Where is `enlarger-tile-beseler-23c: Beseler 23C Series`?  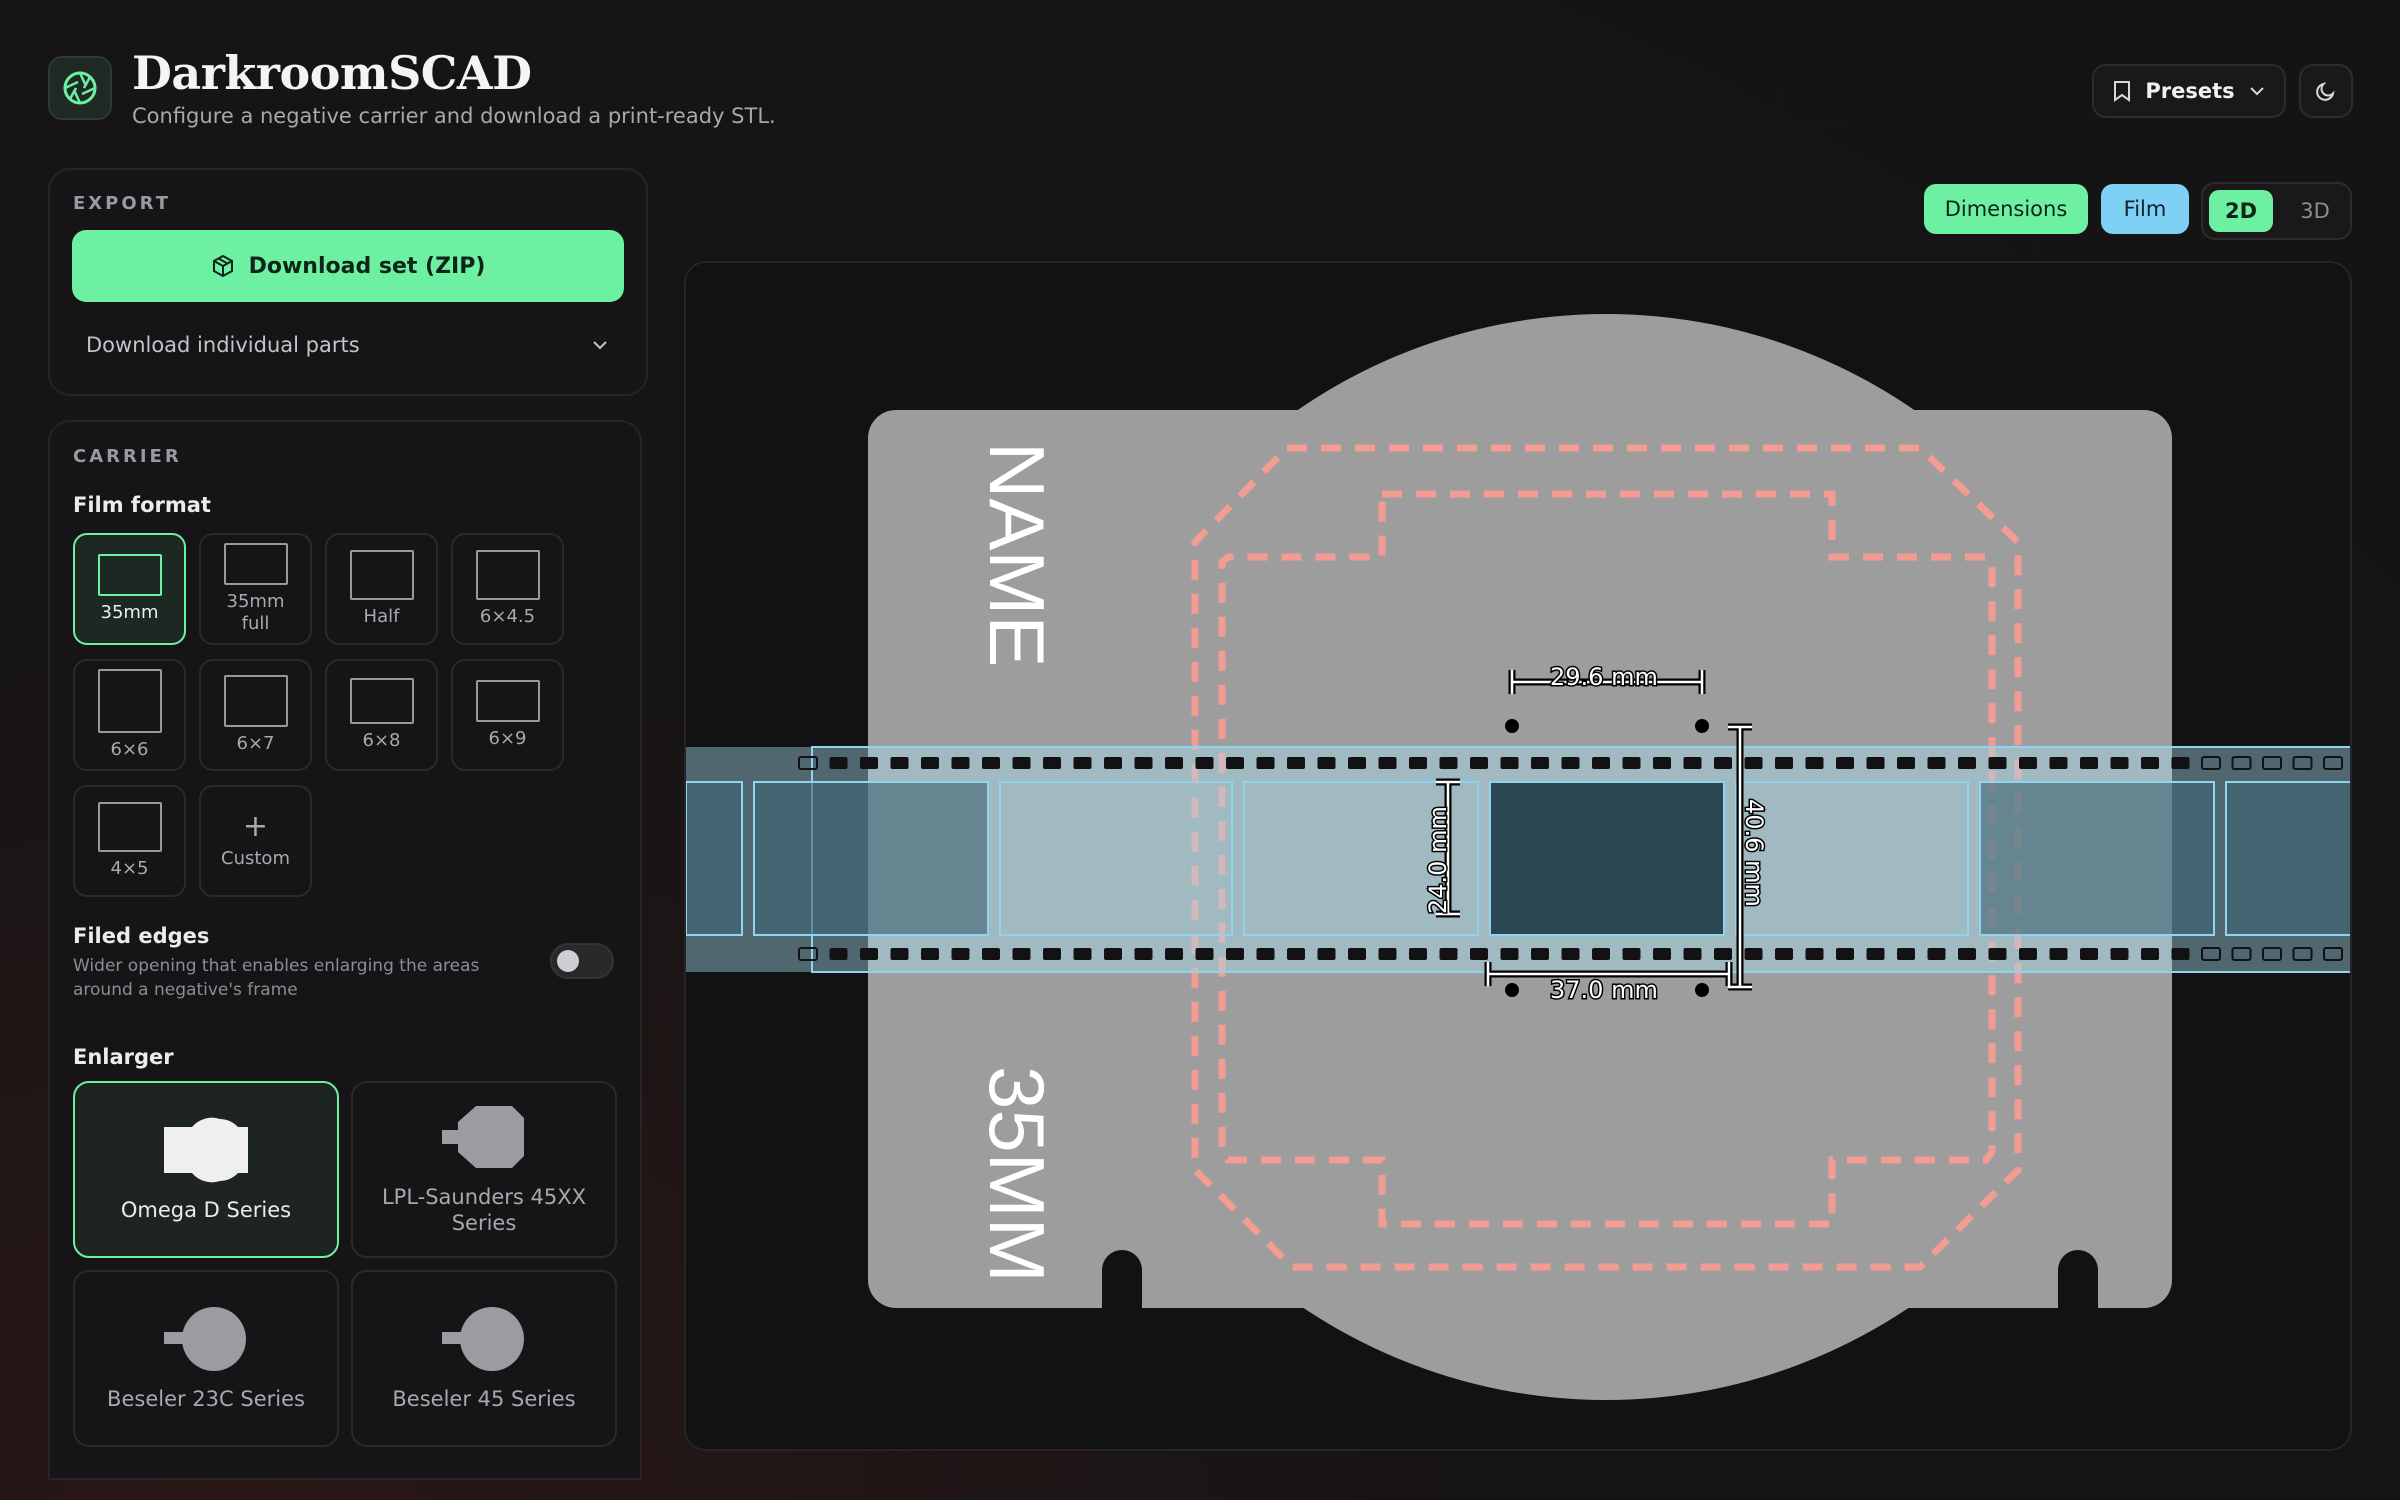
enlarger-tile-beseler-23c: Beseler 23C Series is located at coordinates (206, 1358).